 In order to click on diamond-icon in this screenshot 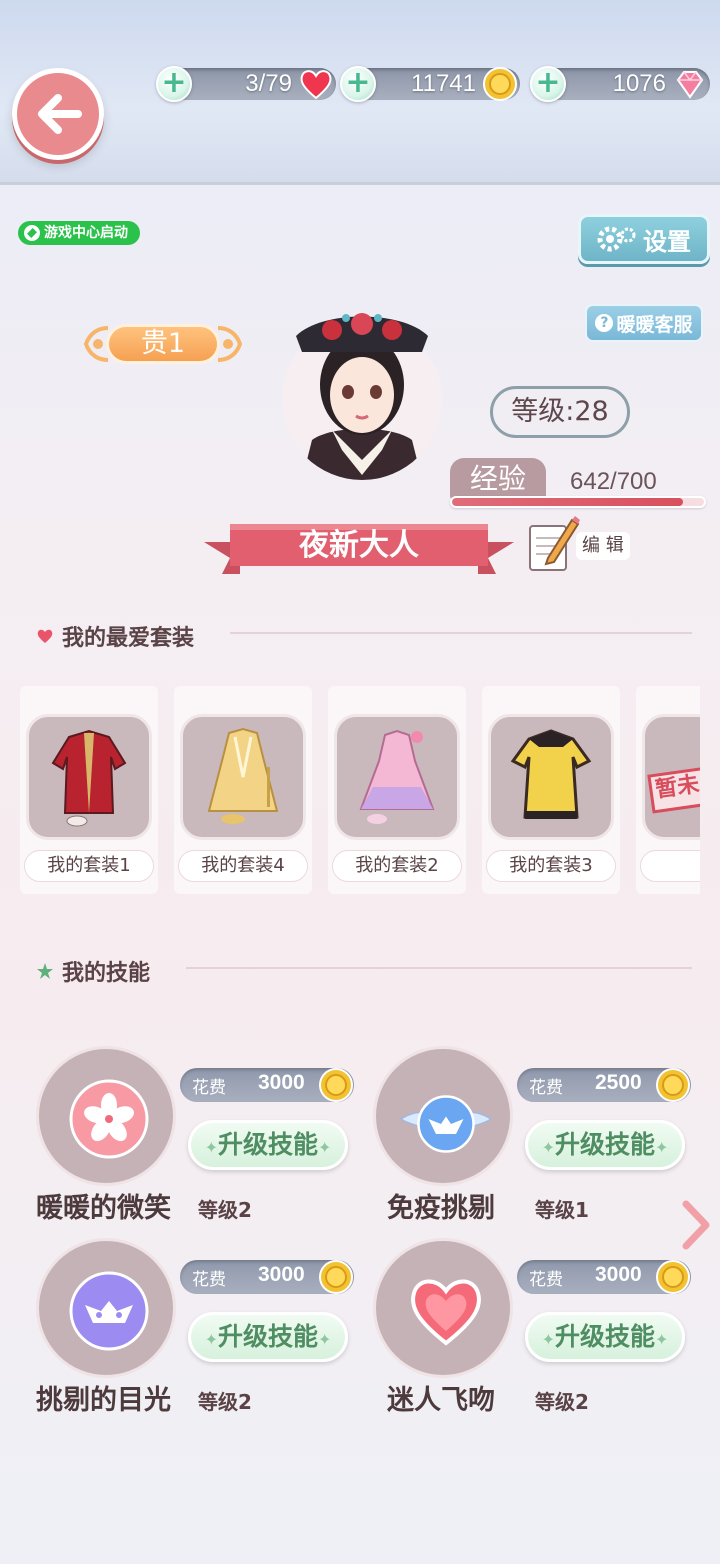, I will do `click(690, 85)`.